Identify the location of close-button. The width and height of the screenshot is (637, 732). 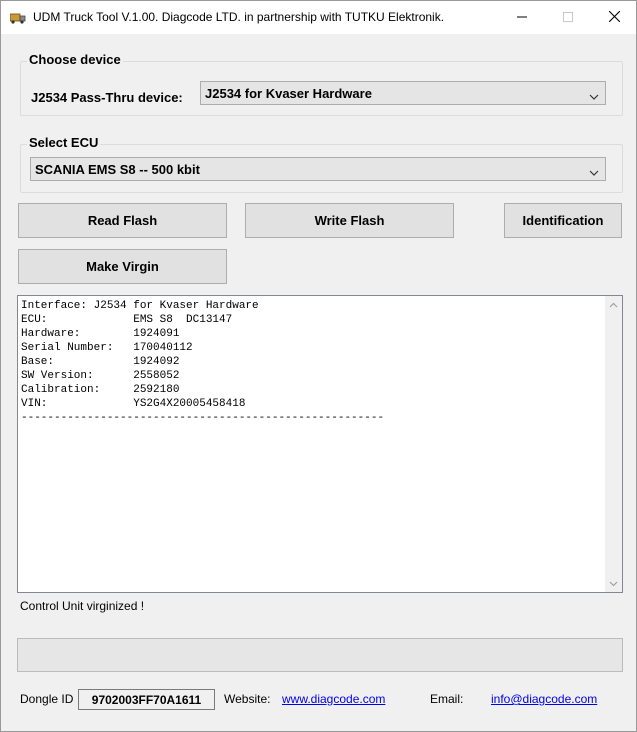
(614, 17).